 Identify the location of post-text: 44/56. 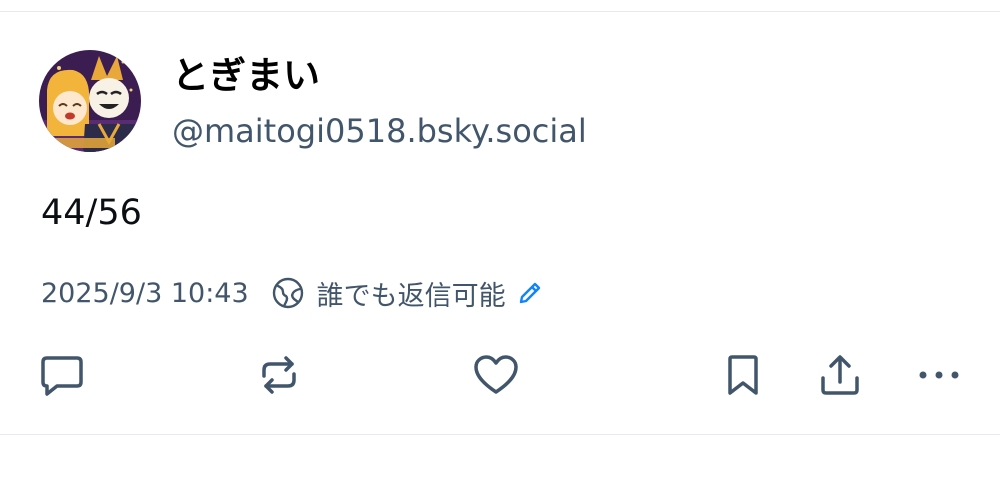
(91, 213).